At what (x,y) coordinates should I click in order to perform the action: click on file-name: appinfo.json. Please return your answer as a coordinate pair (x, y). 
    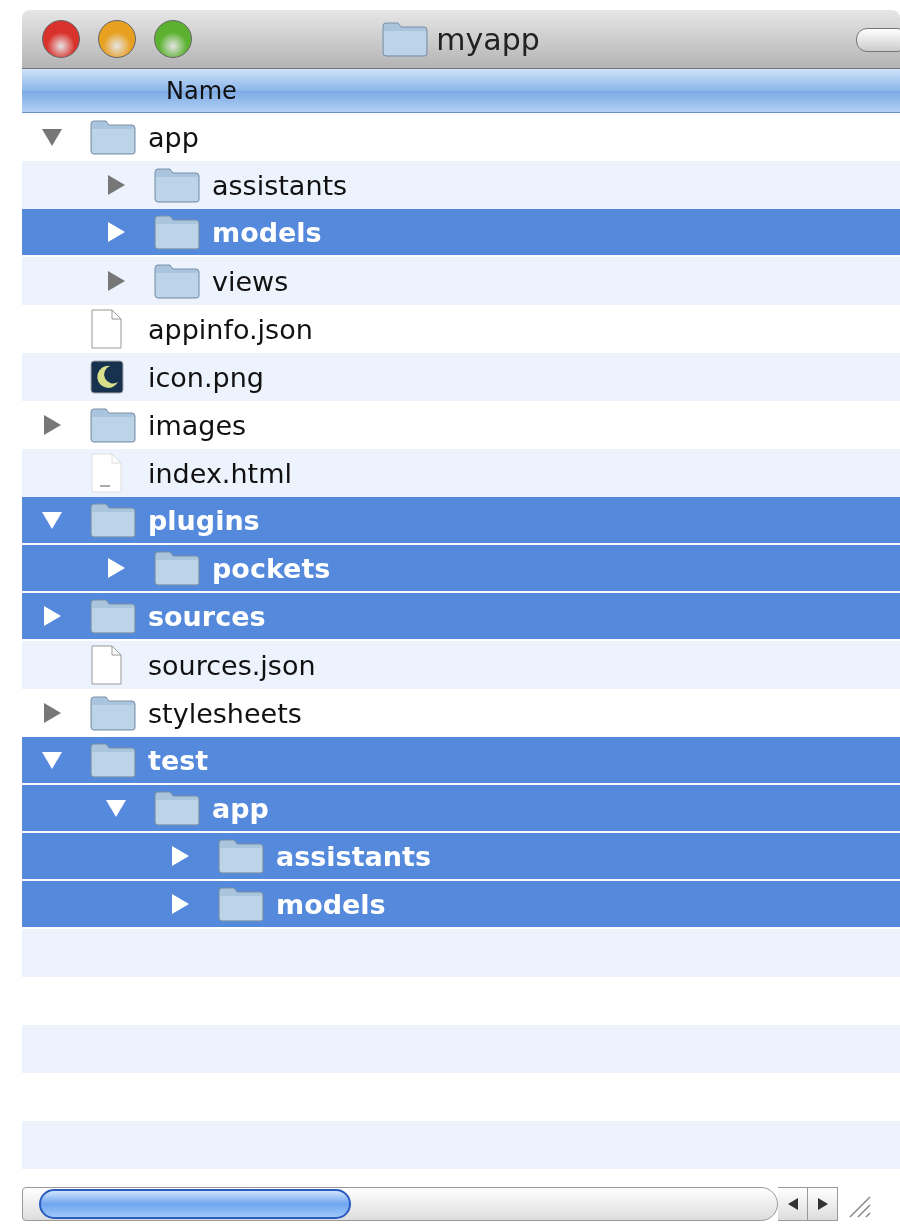
    Looking at the image, I should click on (230, 329).